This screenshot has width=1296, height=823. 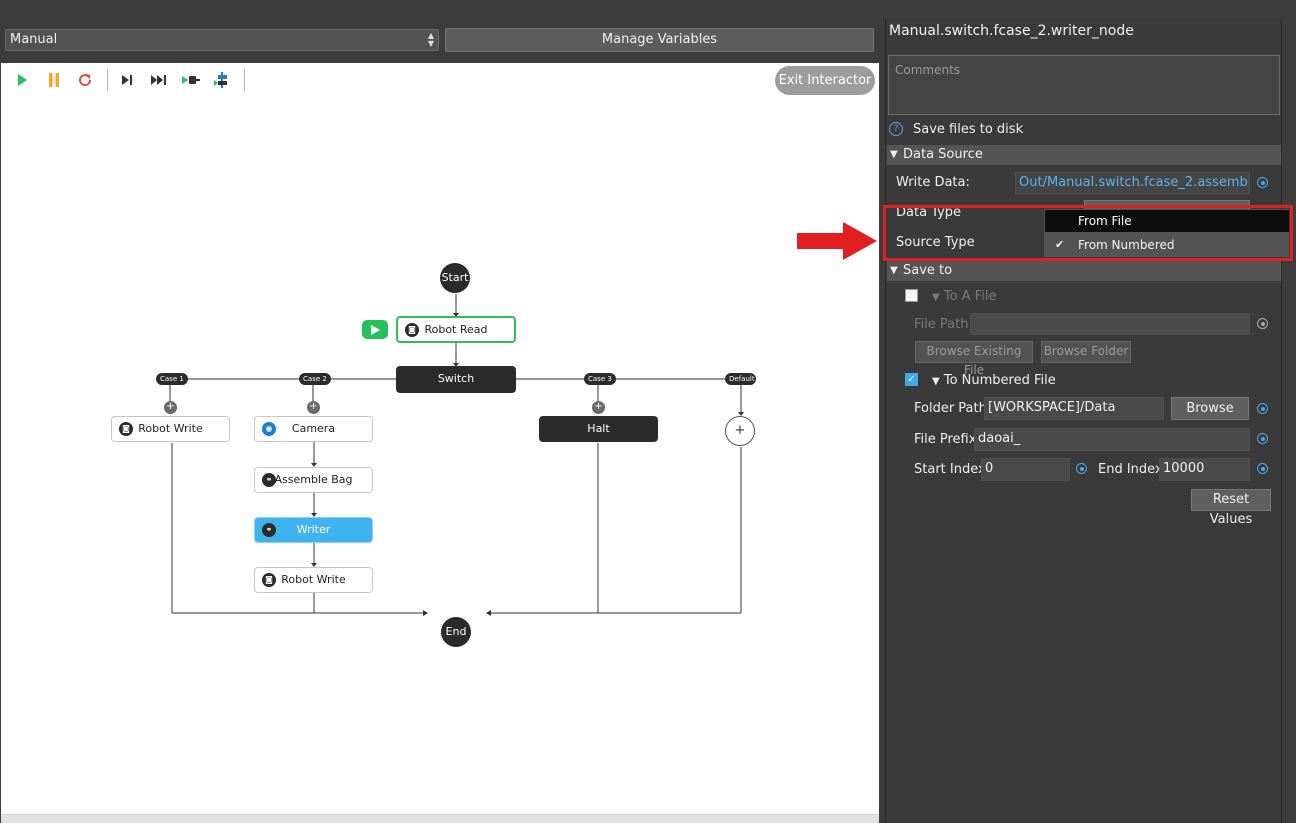 What do you see at coordinates (1088, 233) in the screenshot?
I see `annotation-highlight-box` at bounding box center [1088, 233].